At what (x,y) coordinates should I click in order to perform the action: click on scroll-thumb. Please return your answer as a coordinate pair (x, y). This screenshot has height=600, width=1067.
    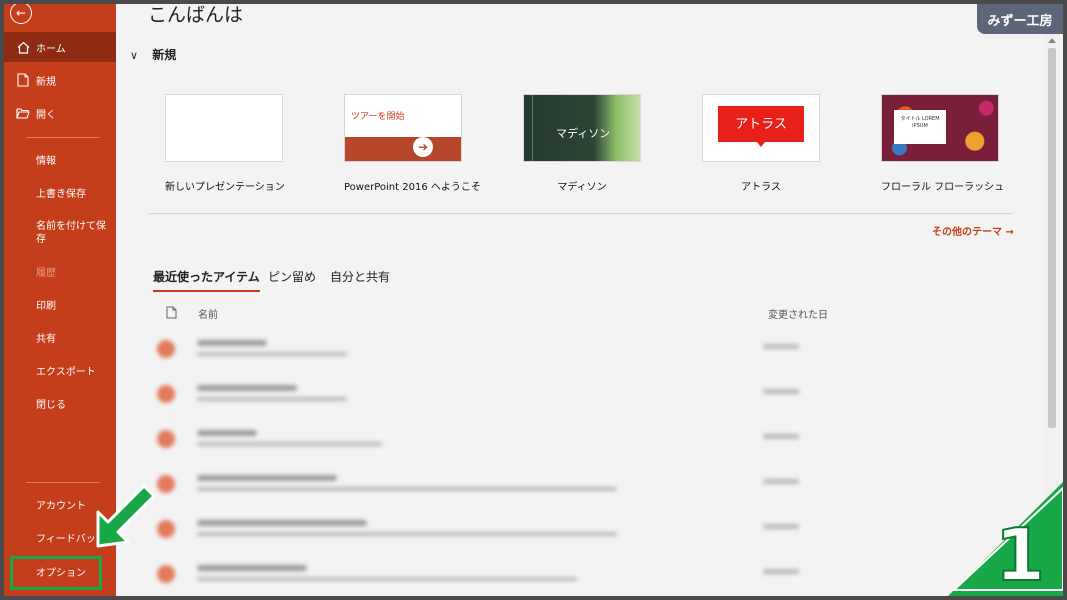
    Looking at the image, I should click on (1052, 238).